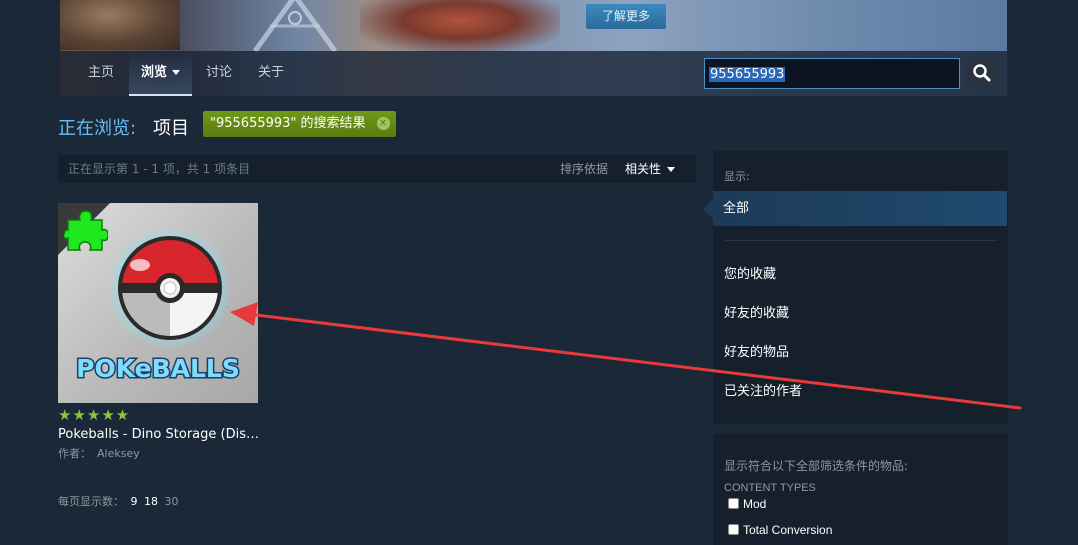 Image resolution: width=1078 pixels, height=545 pixels. What do you see at coordinates (154, 72) in the screenshot?
I see `nav-browse-label: 浏览` at bounding box center [154, 72].